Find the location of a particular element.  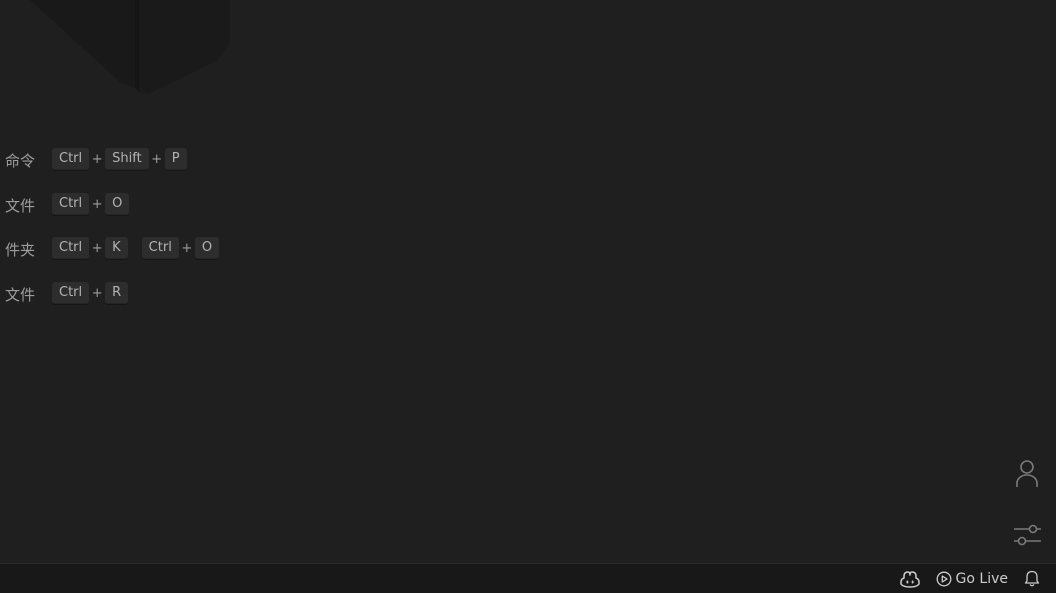

shortcut-keys: Ctrl + O is located at coordinates (91, 204).